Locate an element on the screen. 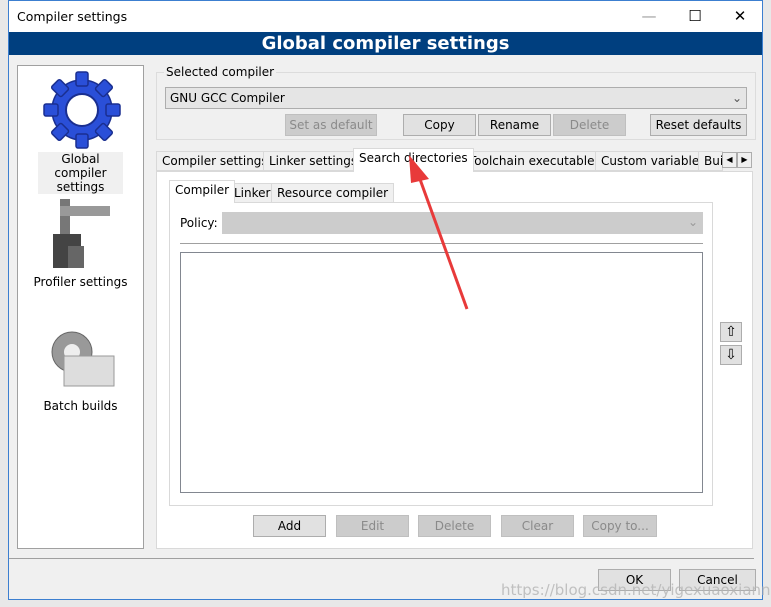 This screenshot has width=771, height=607. delete-compiler-button: Delete is located at coordinates (589, 125).